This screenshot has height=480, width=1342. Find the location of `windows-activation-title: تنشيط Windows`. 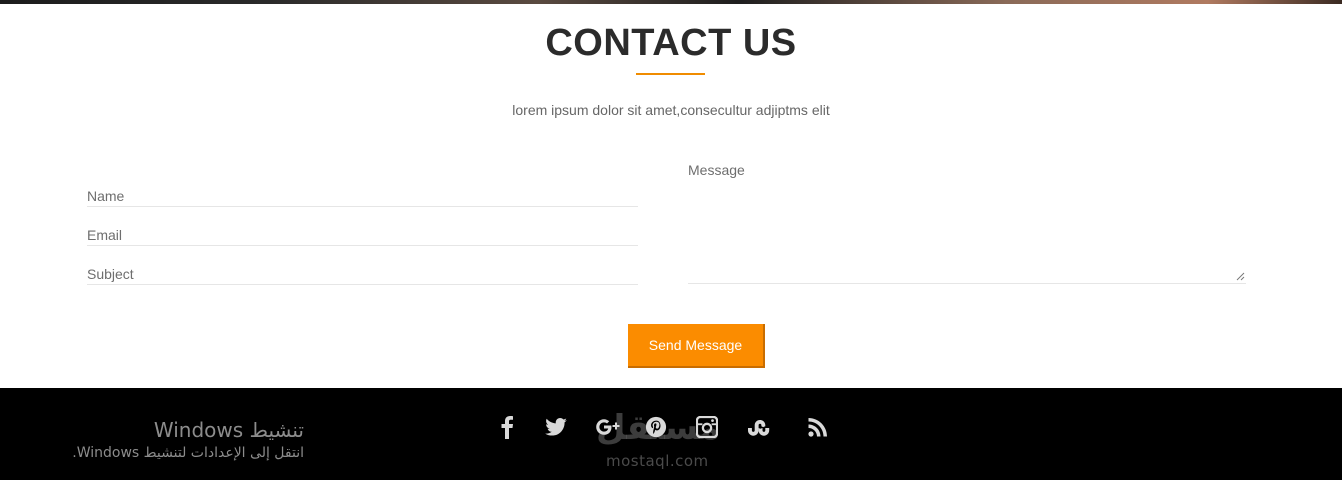

windows-activation-title: تنشيط Windows is located at coordinates (228, 430).